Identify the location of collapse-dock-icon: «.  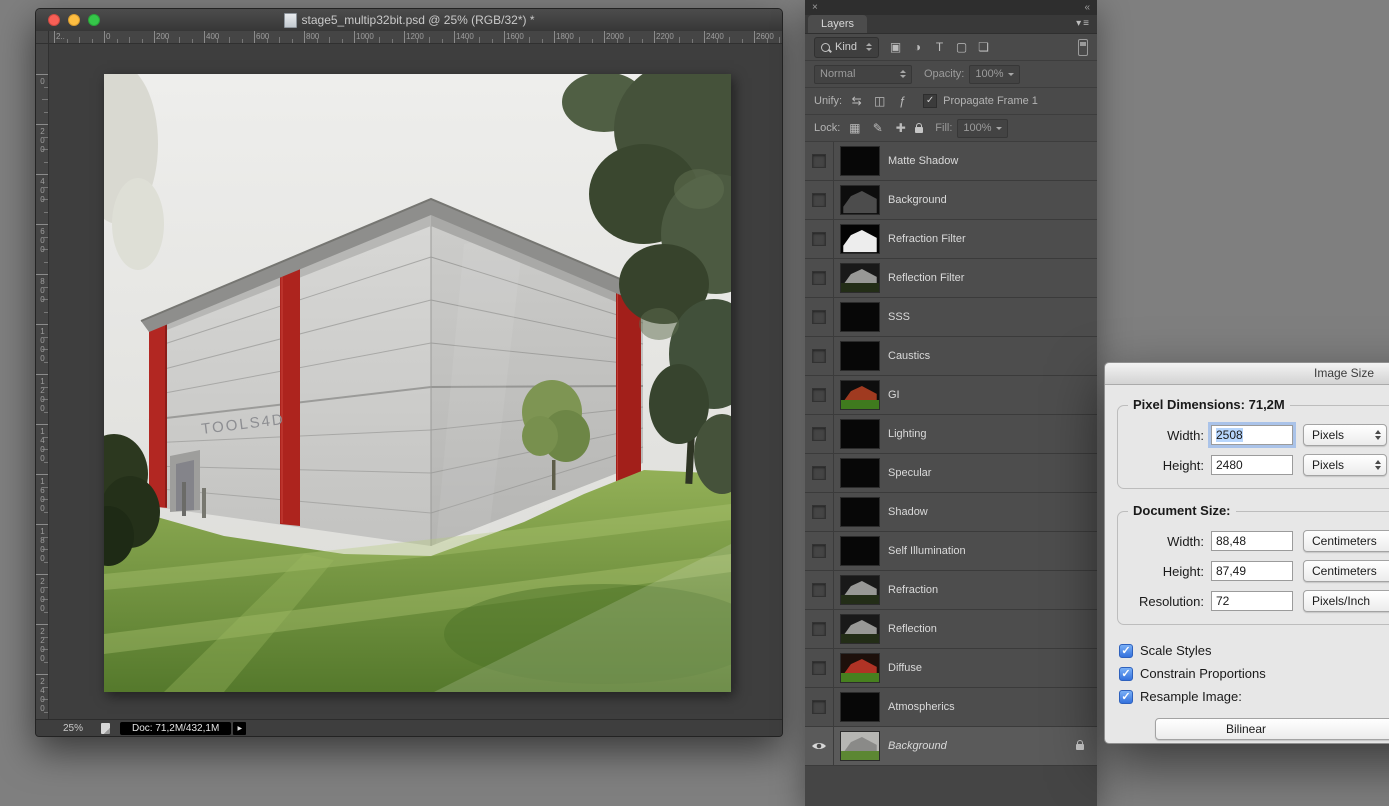
(1087, 7).